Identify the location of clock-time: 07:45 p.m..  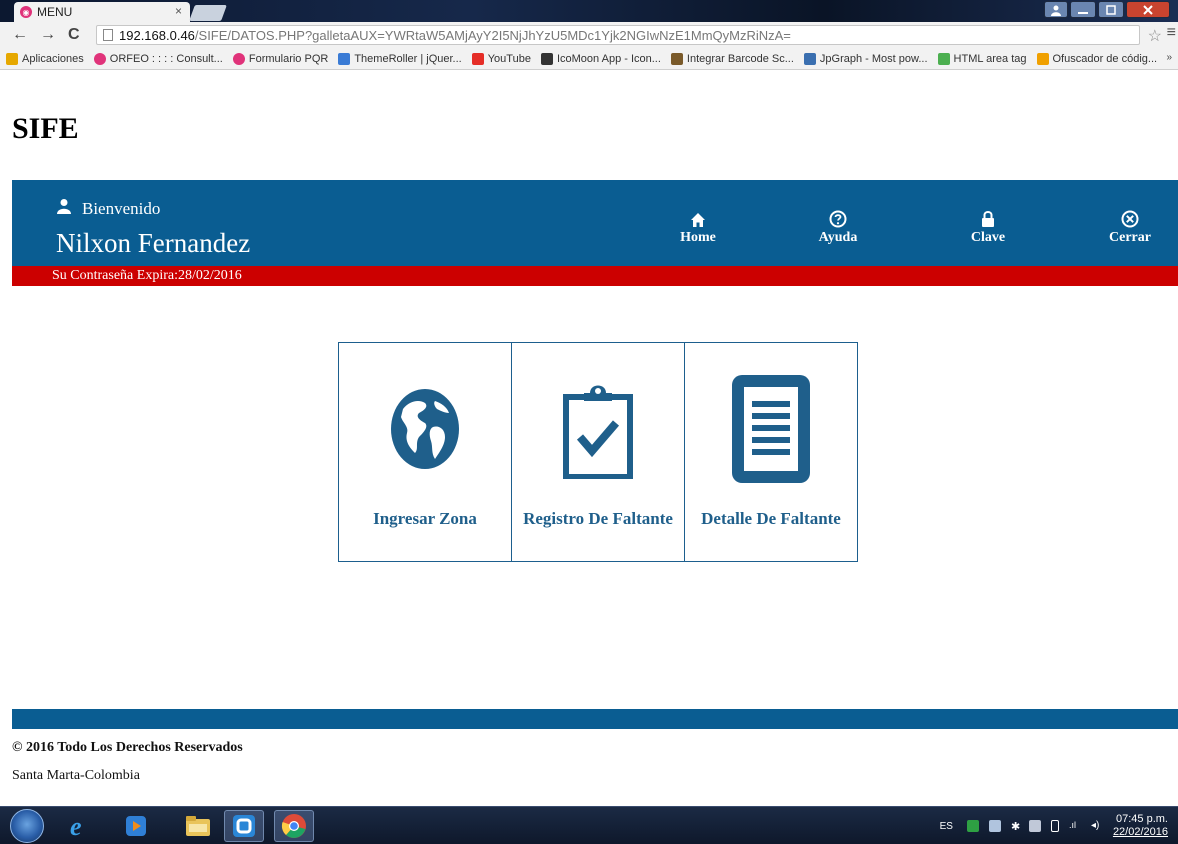
(1142, 819).